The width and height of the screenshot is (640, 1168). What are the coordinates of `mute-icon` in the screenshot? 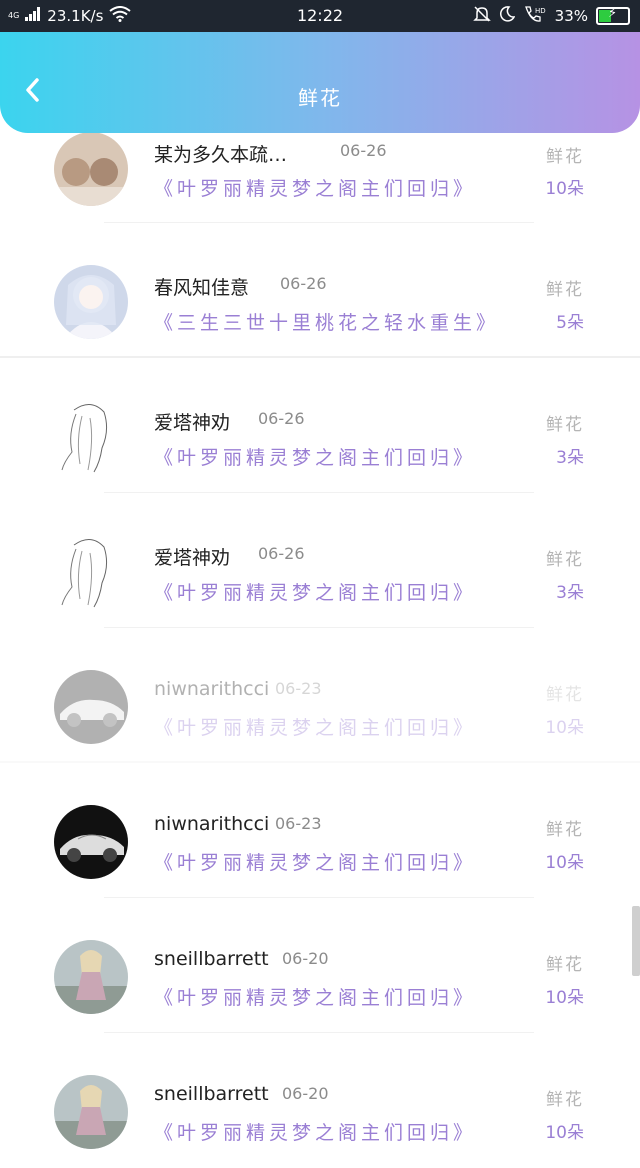 It's located at (481, 16).